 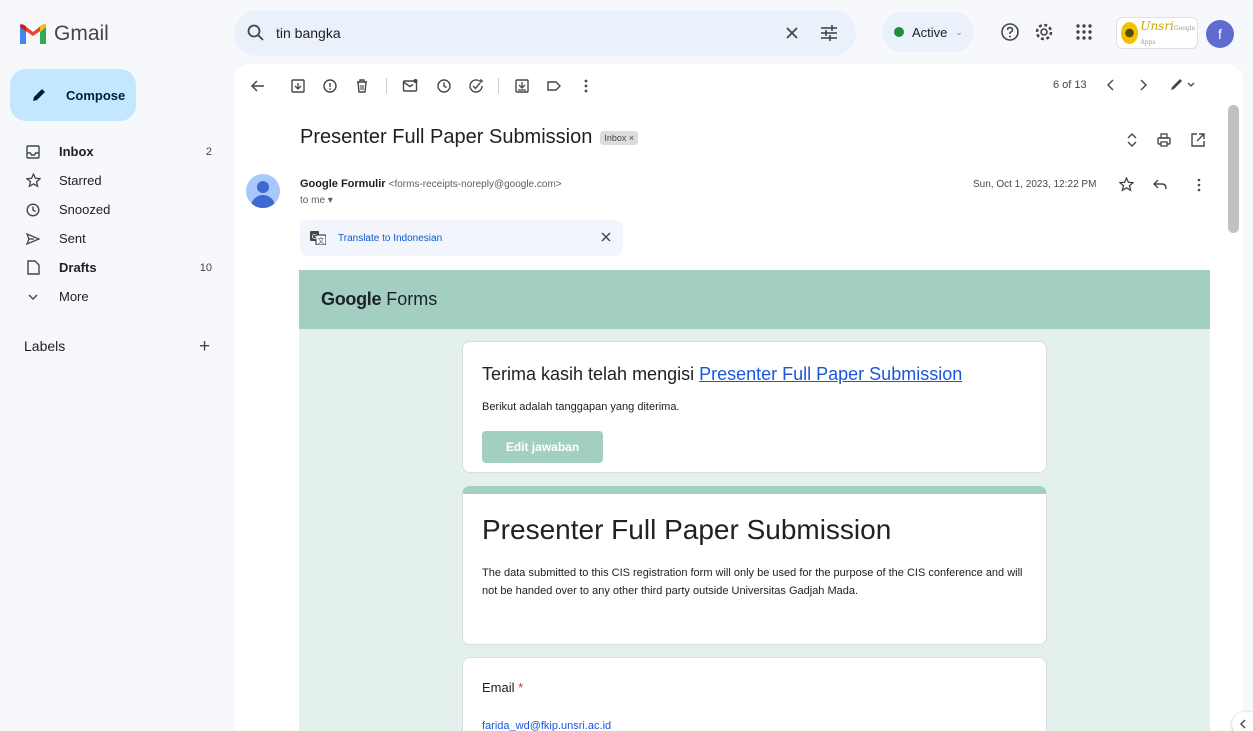 What do you see at coordinates (410, 86) in the screenshot?
I see `mark-unread-icon` at bounding box center [410, 86].